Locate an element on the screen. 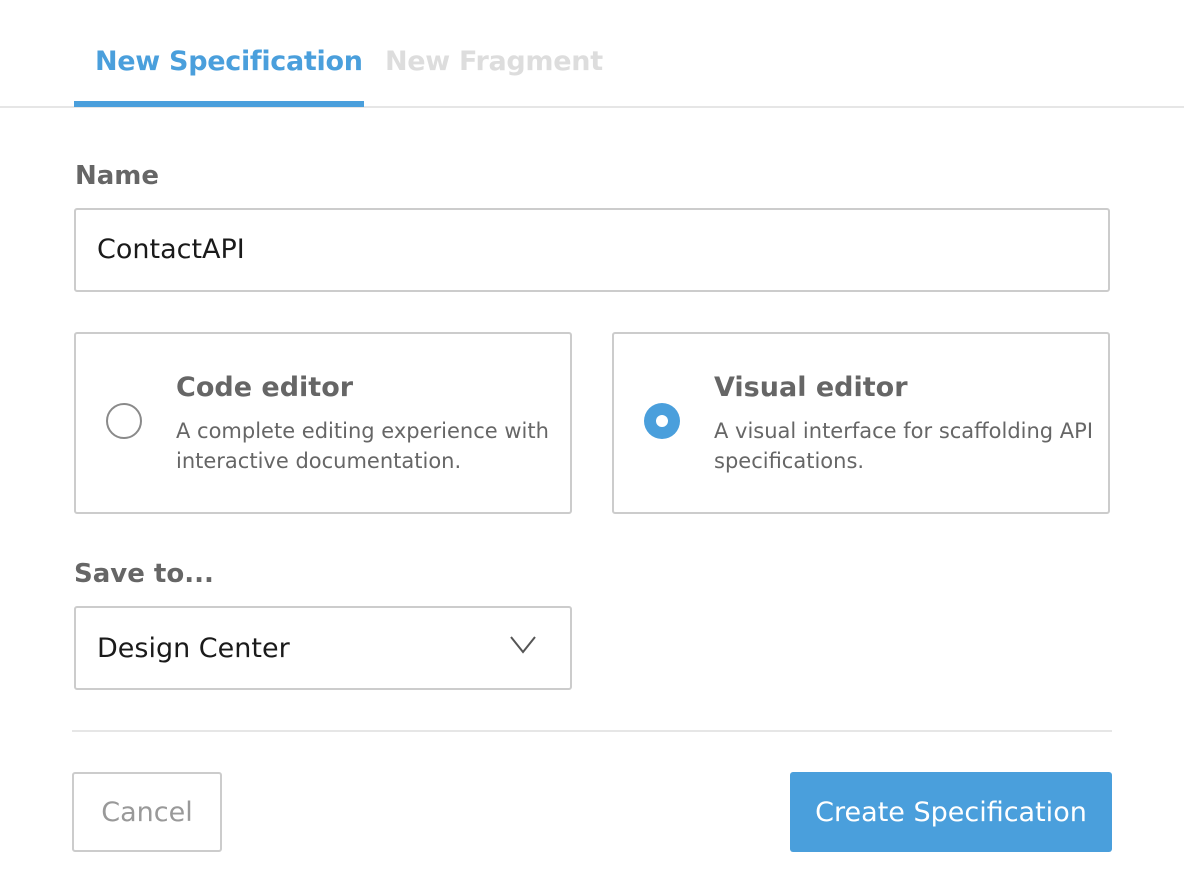 Image resolution: width=1184 pixels, height=884 pixels. visual-editor-radio is located at coordinates (662, 421).